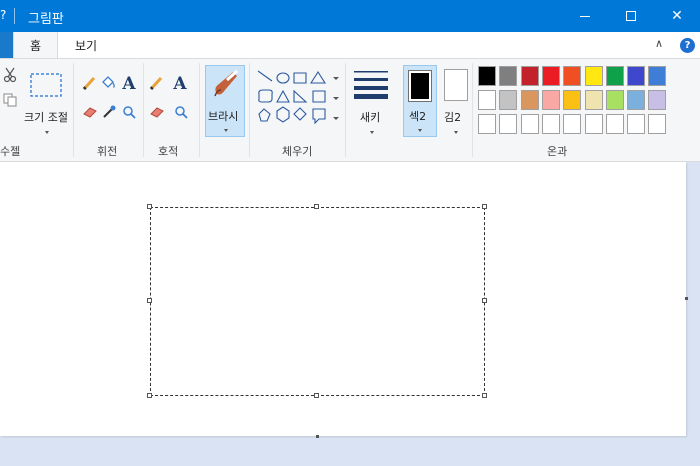 The image size is (700, 466). Describe the element at coordinates (10, 151) in the screenshot. I see `group-label-image: 수젤` at that location.